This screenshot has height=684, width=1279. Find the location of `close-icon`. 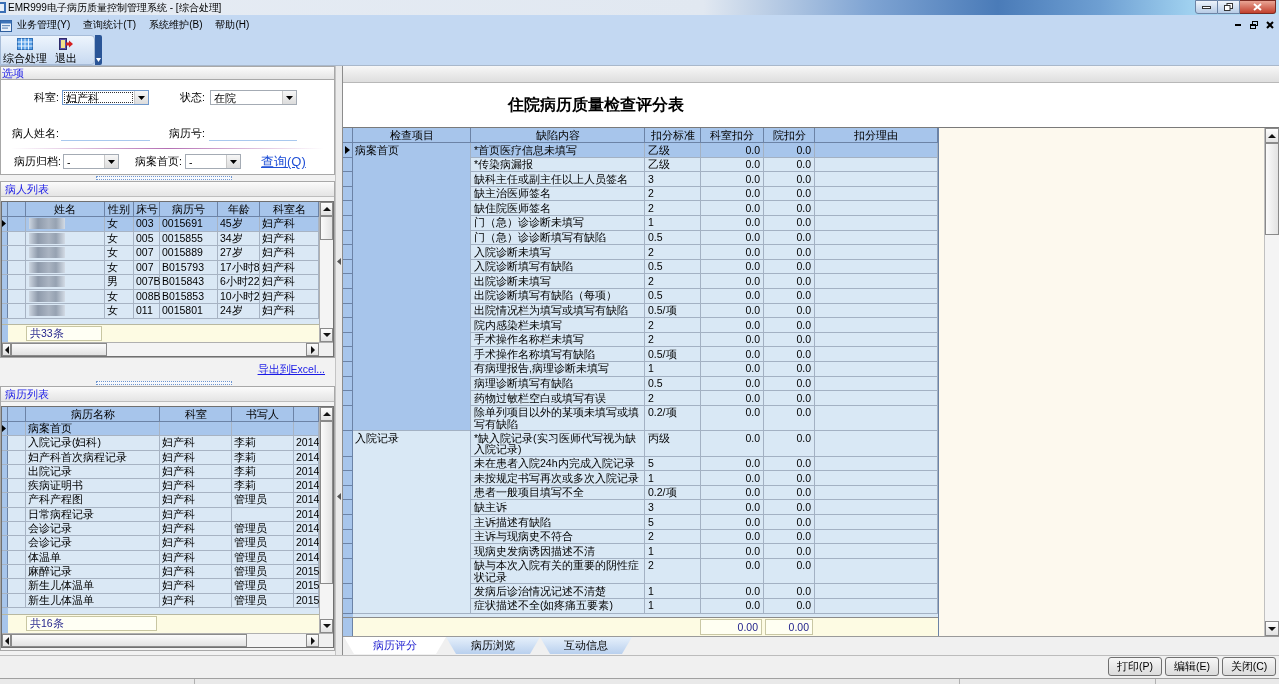

close-icon is located at coordinates (1257, 7).